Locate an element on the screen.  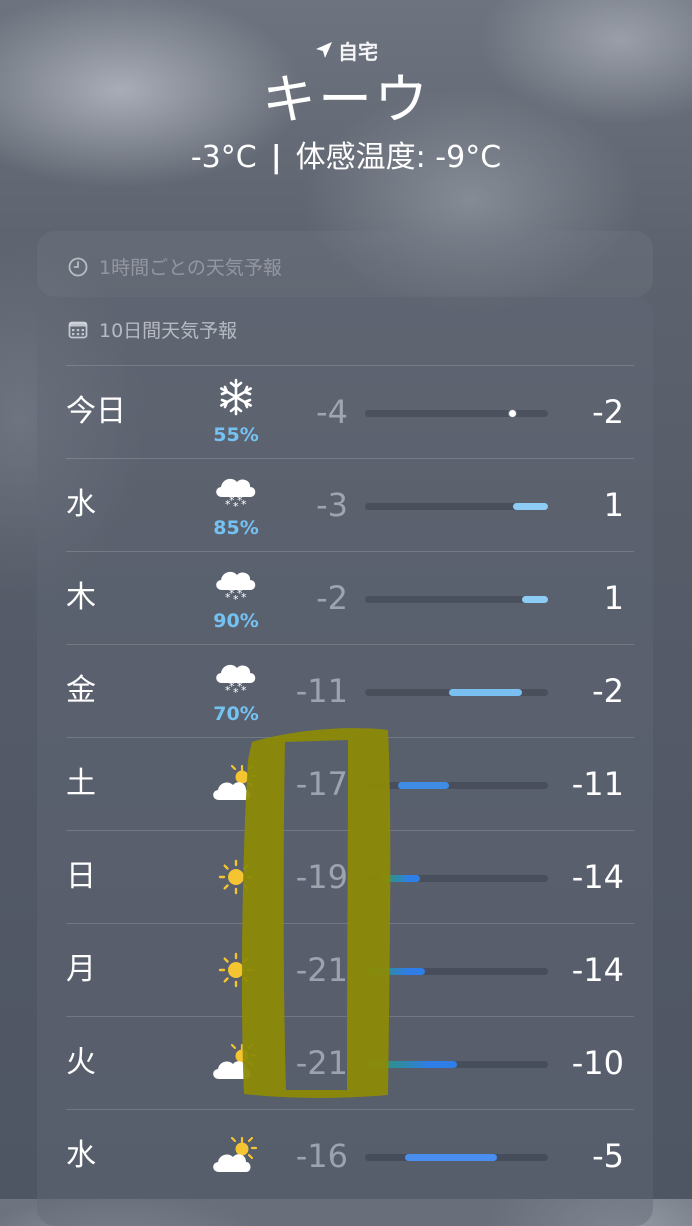
high-temperature: -11 is located at coordinates (597, 784).